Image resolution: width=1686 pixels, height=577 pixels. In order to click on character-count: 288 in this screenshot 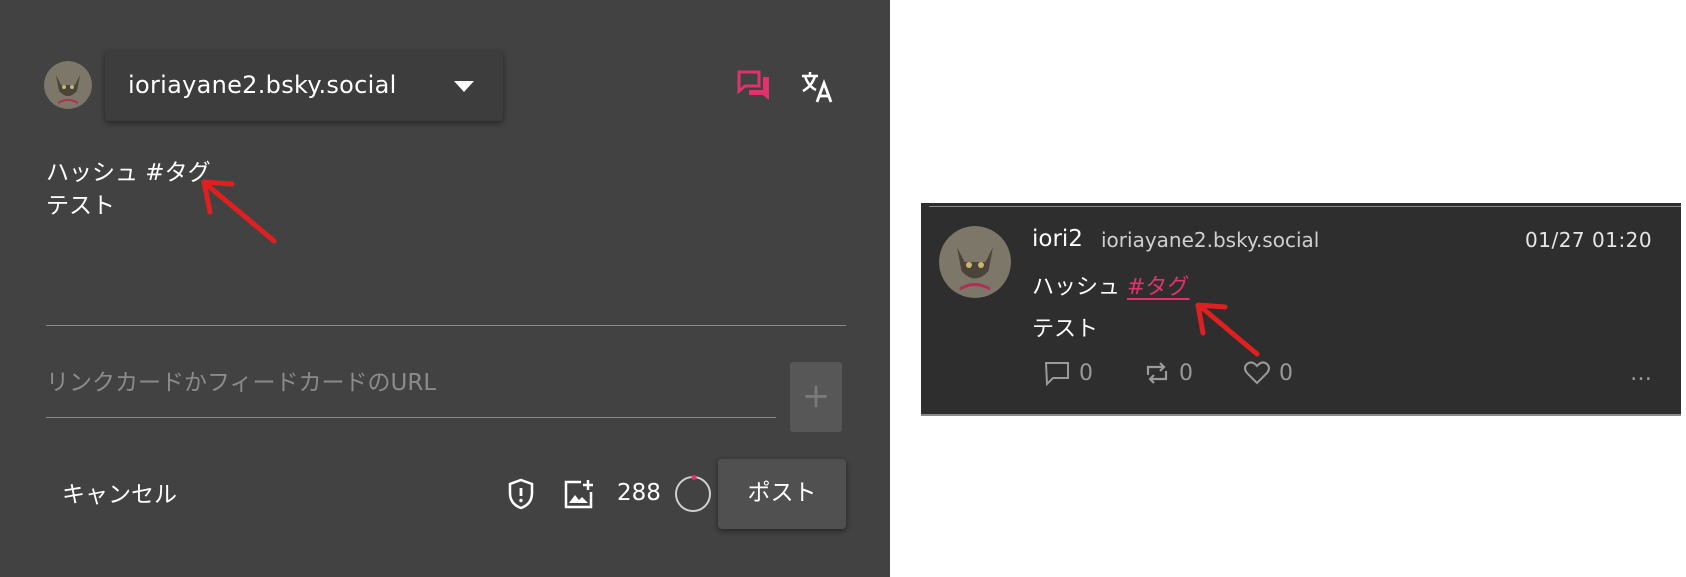, I will do `click(639, 493)`.